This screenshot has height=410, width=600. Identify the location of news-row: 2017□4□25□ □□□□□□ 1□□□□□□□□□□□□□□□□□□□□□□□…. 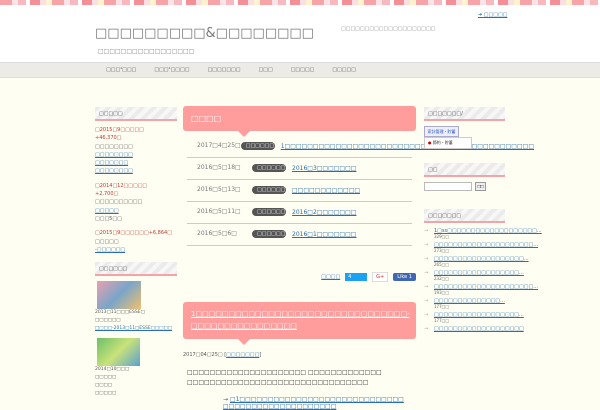
(360, 147).